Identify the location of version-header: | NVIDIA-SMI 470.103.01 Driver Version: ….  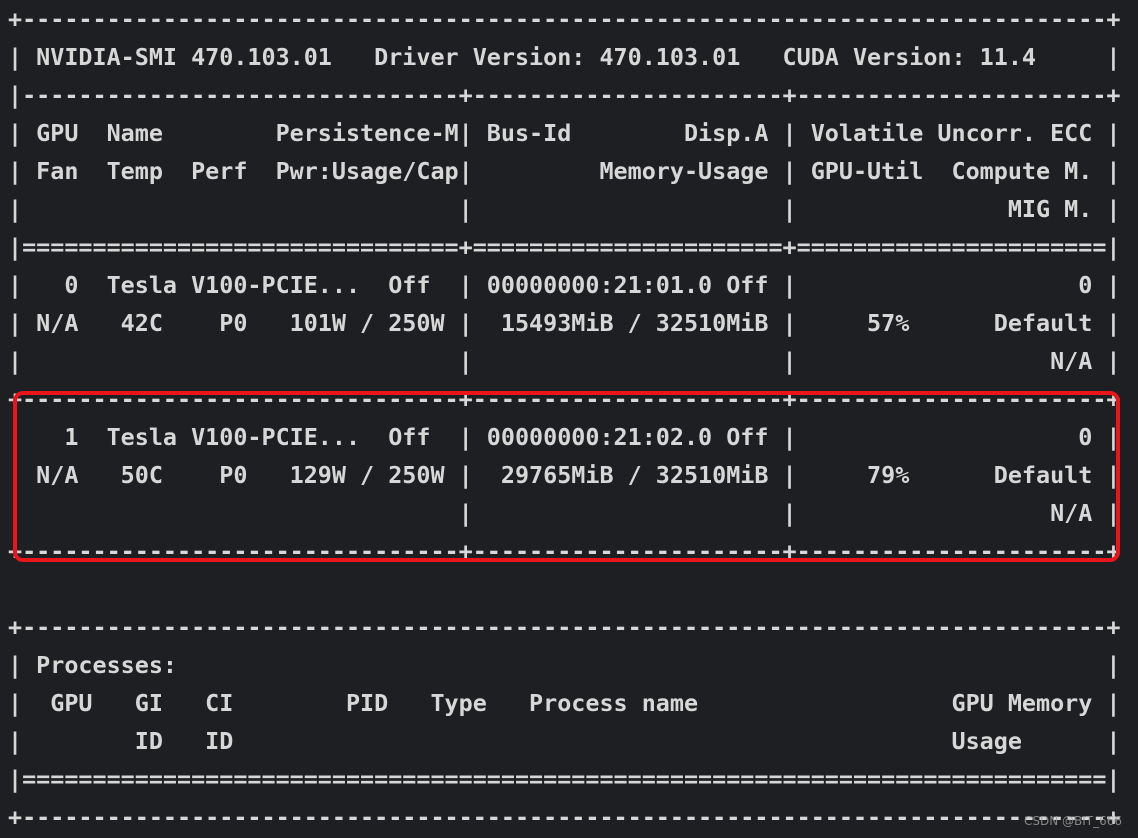
(564, 57).